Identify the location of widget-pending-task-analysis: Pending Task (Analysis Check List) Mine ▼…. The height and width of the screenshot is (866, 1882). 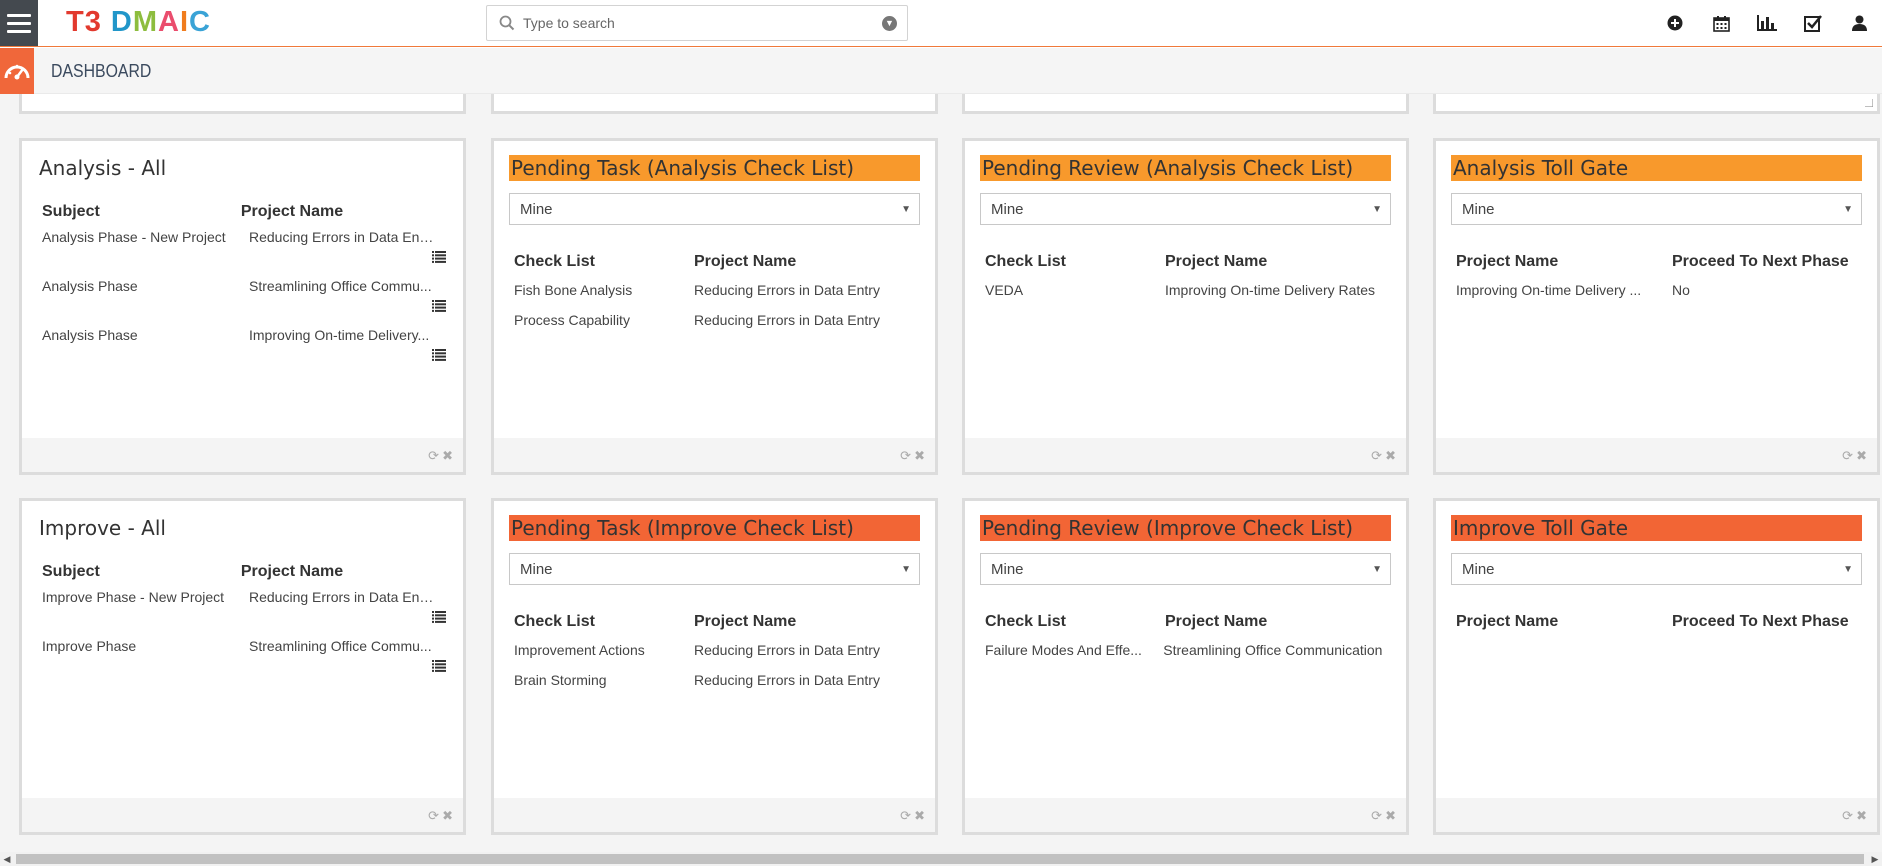
(714, 306).